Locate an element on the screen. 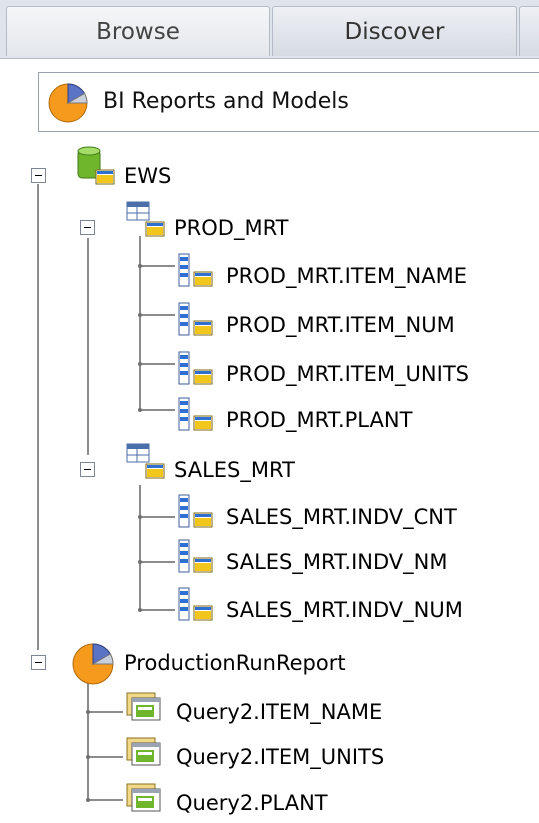  tree-node-query2-plant: Query2.PLANT is located at coordinates (269, 803).